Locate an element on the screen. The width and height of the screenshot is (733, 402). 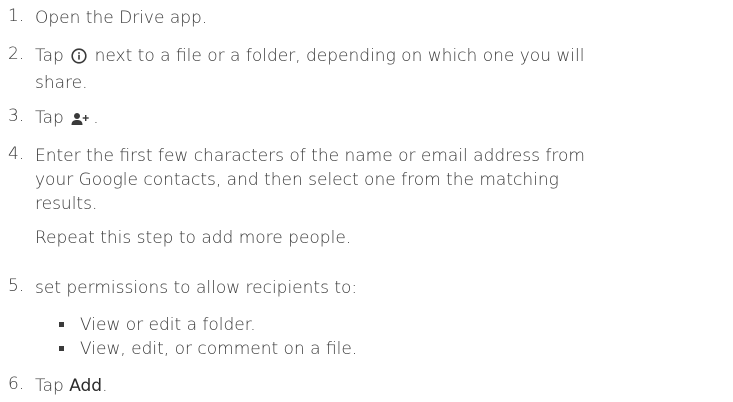
step-number: 3. is located at coordinates (16, 116).